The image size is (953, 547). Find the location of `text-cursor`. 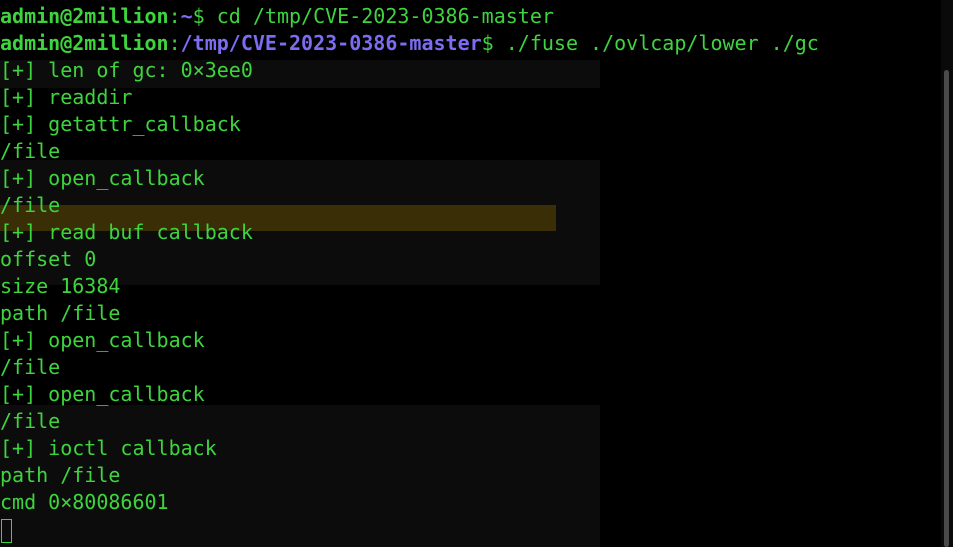

text-cursor is located at coordinates (6, 530).